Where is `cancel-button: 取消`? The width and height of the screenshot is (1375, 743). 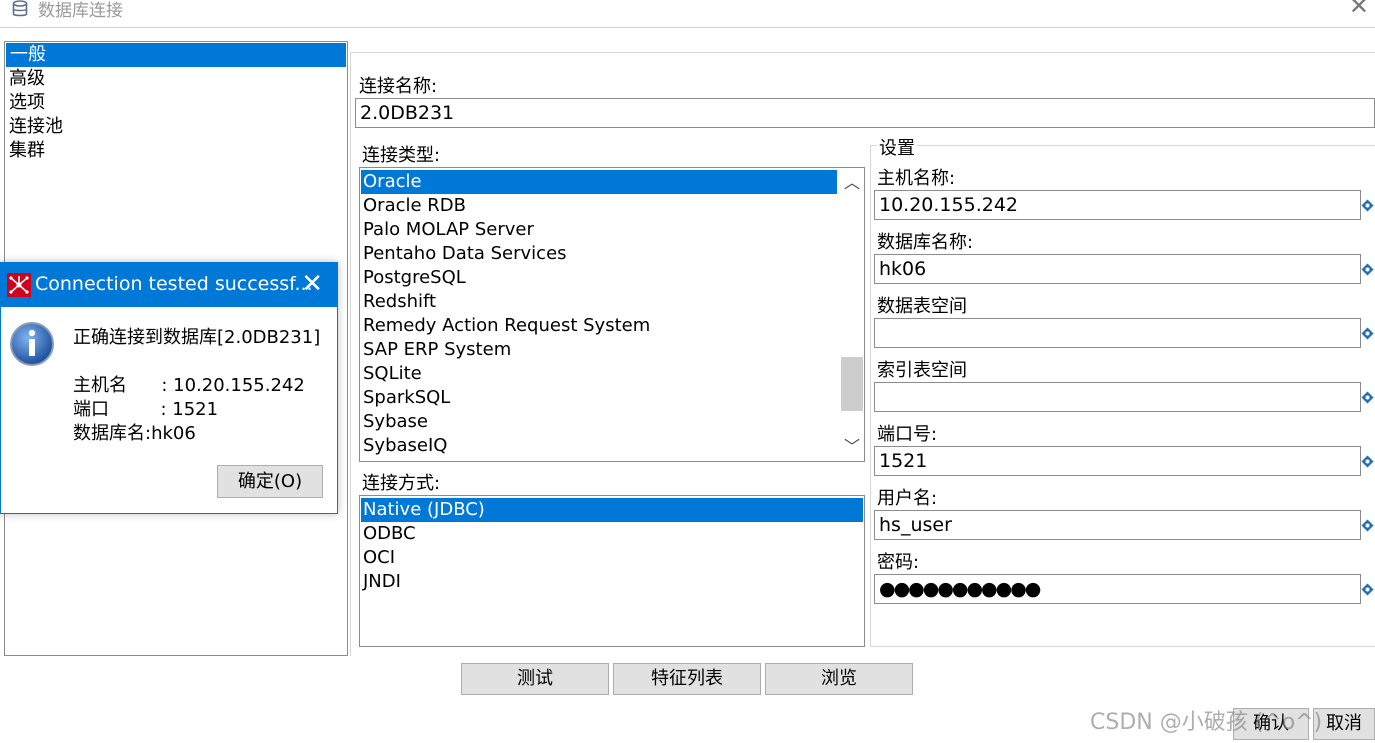 cancel-button: 取消 is located at coordinates (1344, 724).